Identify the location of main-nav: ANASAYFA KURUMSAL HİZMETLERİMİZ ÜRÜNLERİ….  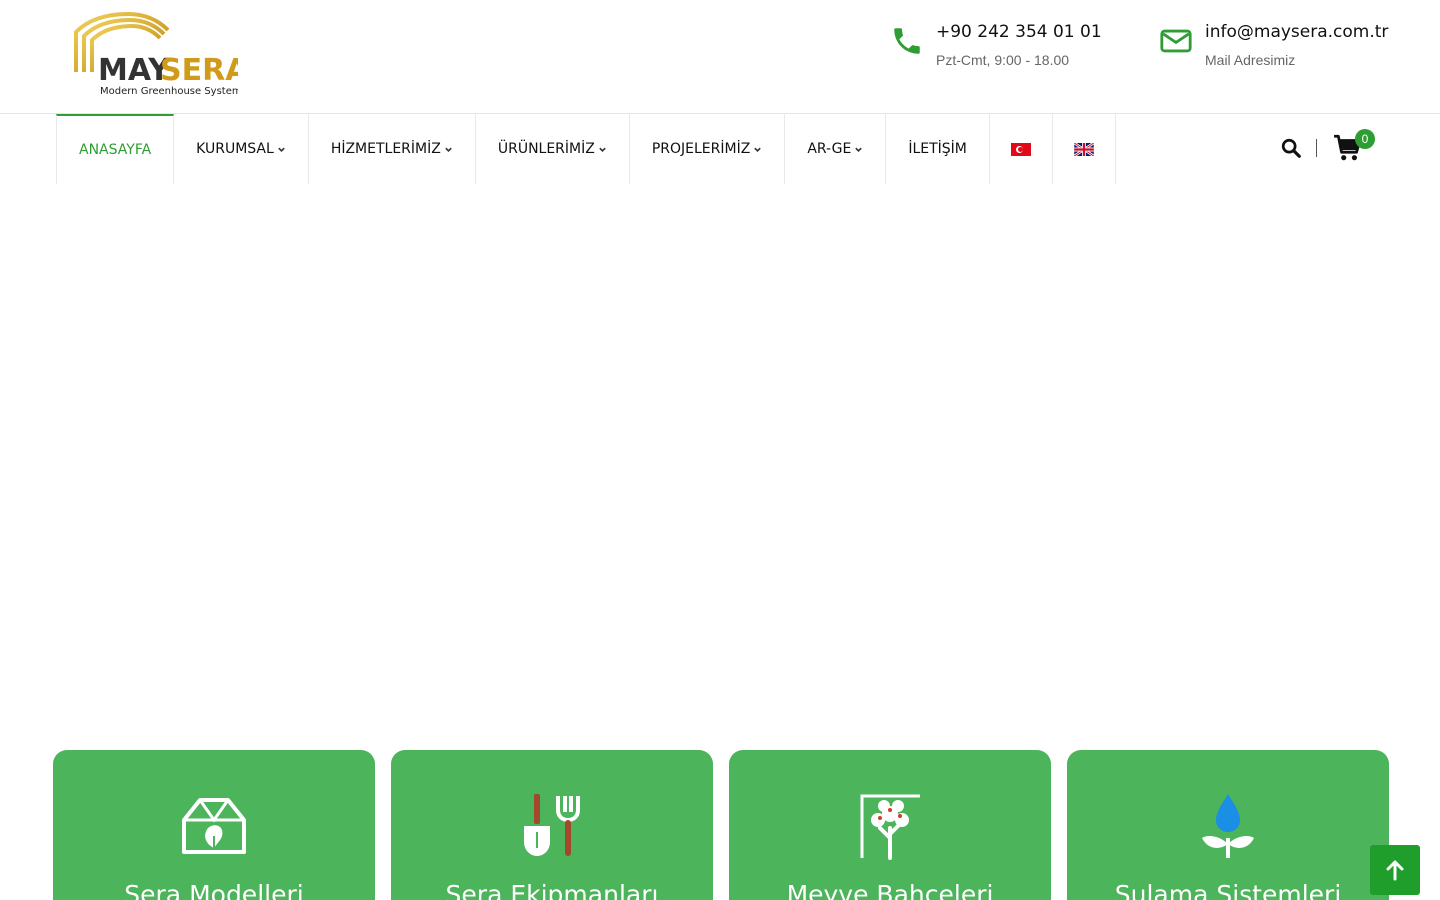
(586, 149).